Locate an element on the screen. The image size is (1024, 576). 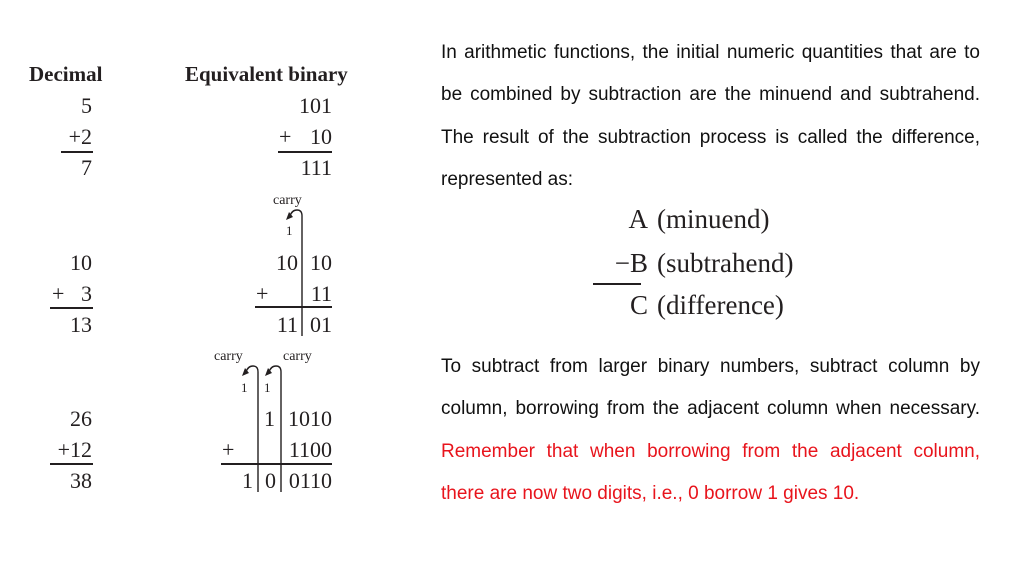
ex3-carry-digit-right: 1 is located at coordinates (267, 387).